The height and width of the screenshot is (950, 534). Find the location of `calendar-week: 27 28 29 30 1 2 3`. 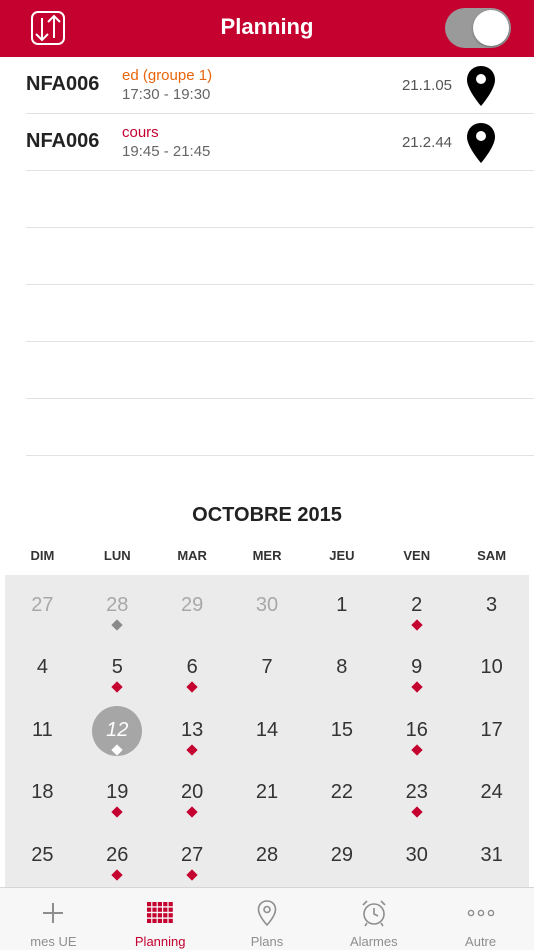

calendar-week: 27 28 29 30 1 2 3 is located at coordinates (267, 606).